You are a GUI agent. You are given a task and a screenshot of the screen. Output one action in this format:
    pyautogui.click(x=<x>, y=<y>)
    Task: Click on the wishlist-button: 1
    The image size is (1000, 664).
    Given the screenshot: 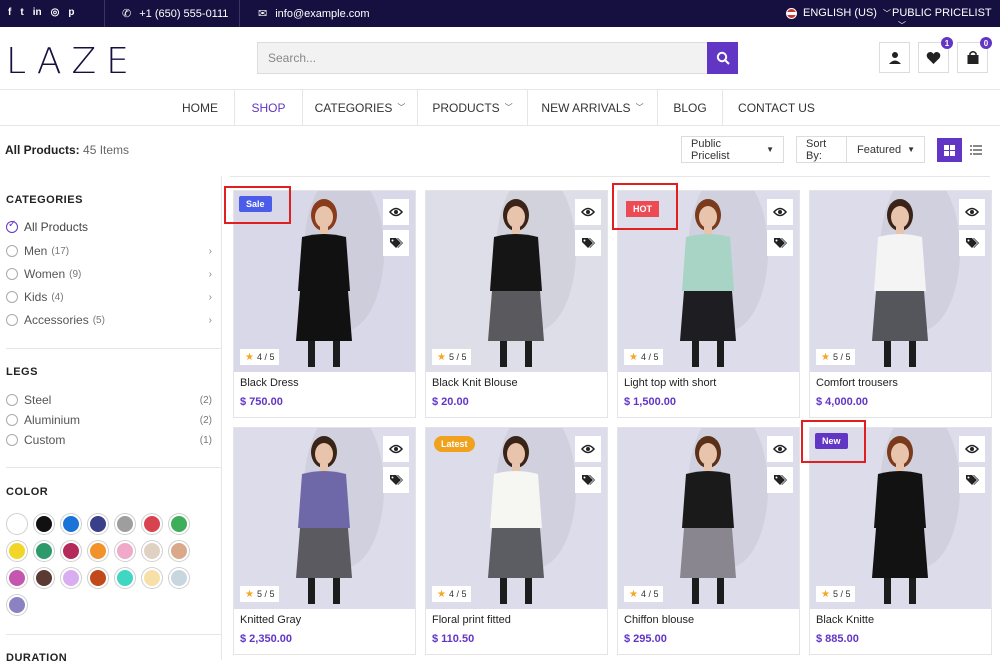 What is the action you would take?
    pyautogui.click(x=935, y=55)
    